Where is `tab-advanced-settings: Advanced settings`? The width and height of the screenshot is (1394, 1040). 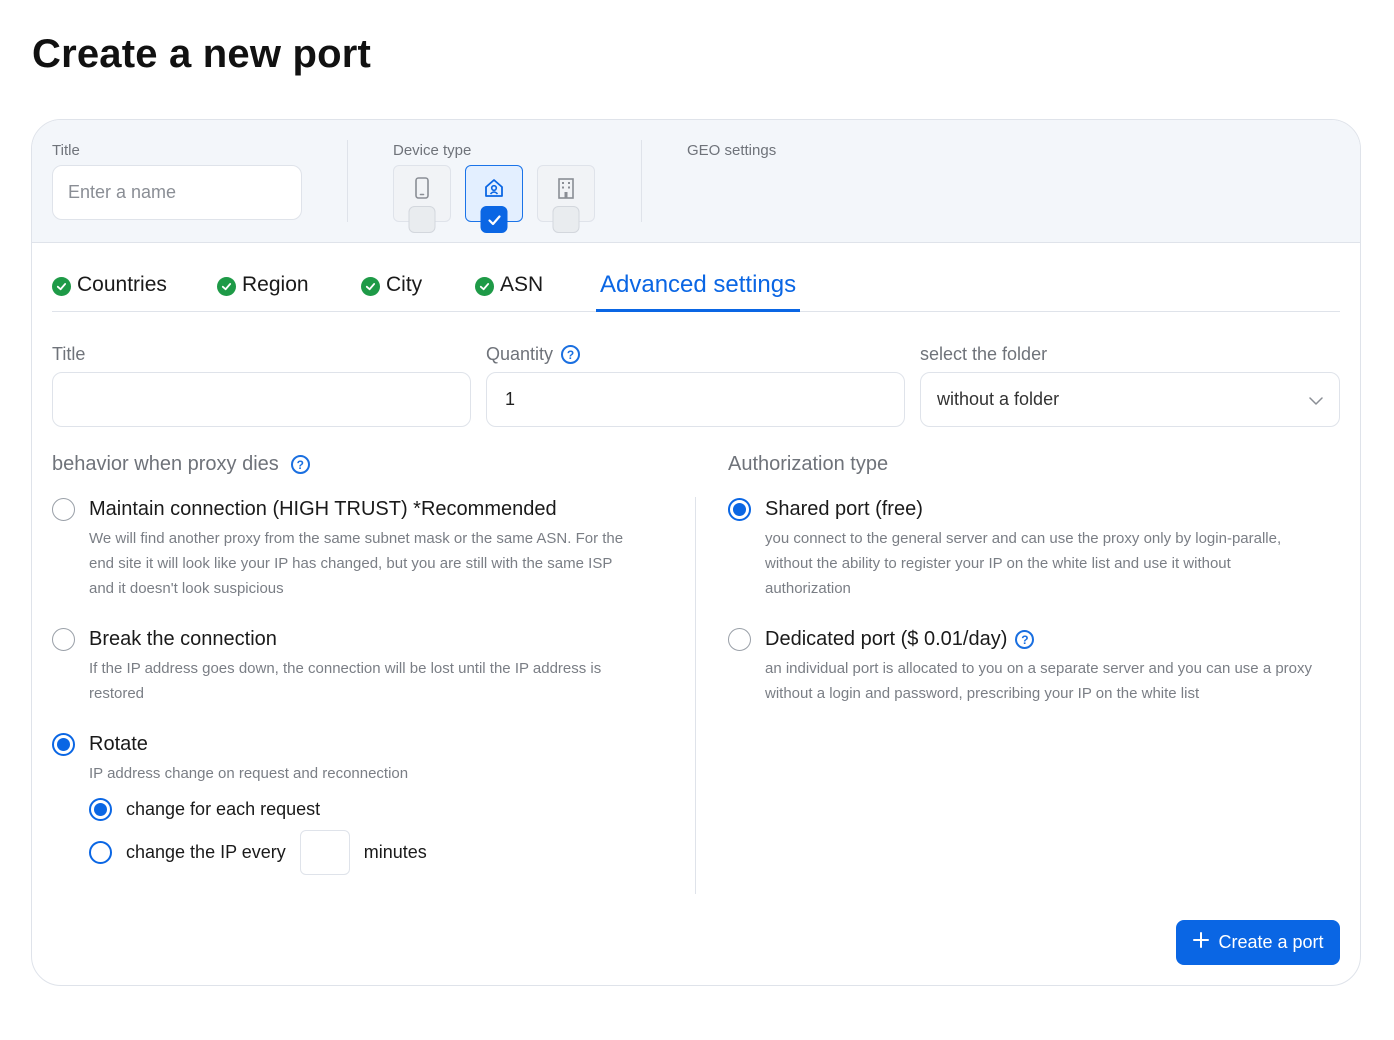
tab-advanced-settings: Advanced settings is located at coordinates (698, 290).